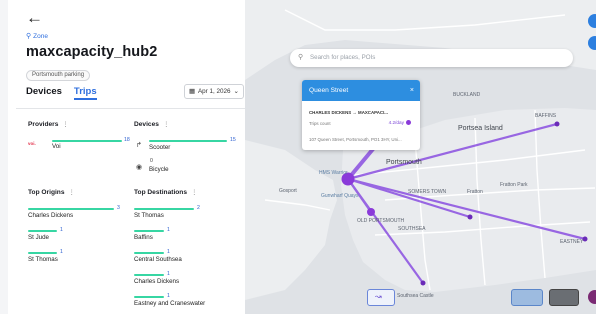 The width and height of the screenshot is (596, 314). I want to click on map-search-input: ⚲ Search for places, POIs, so click(431, 58).